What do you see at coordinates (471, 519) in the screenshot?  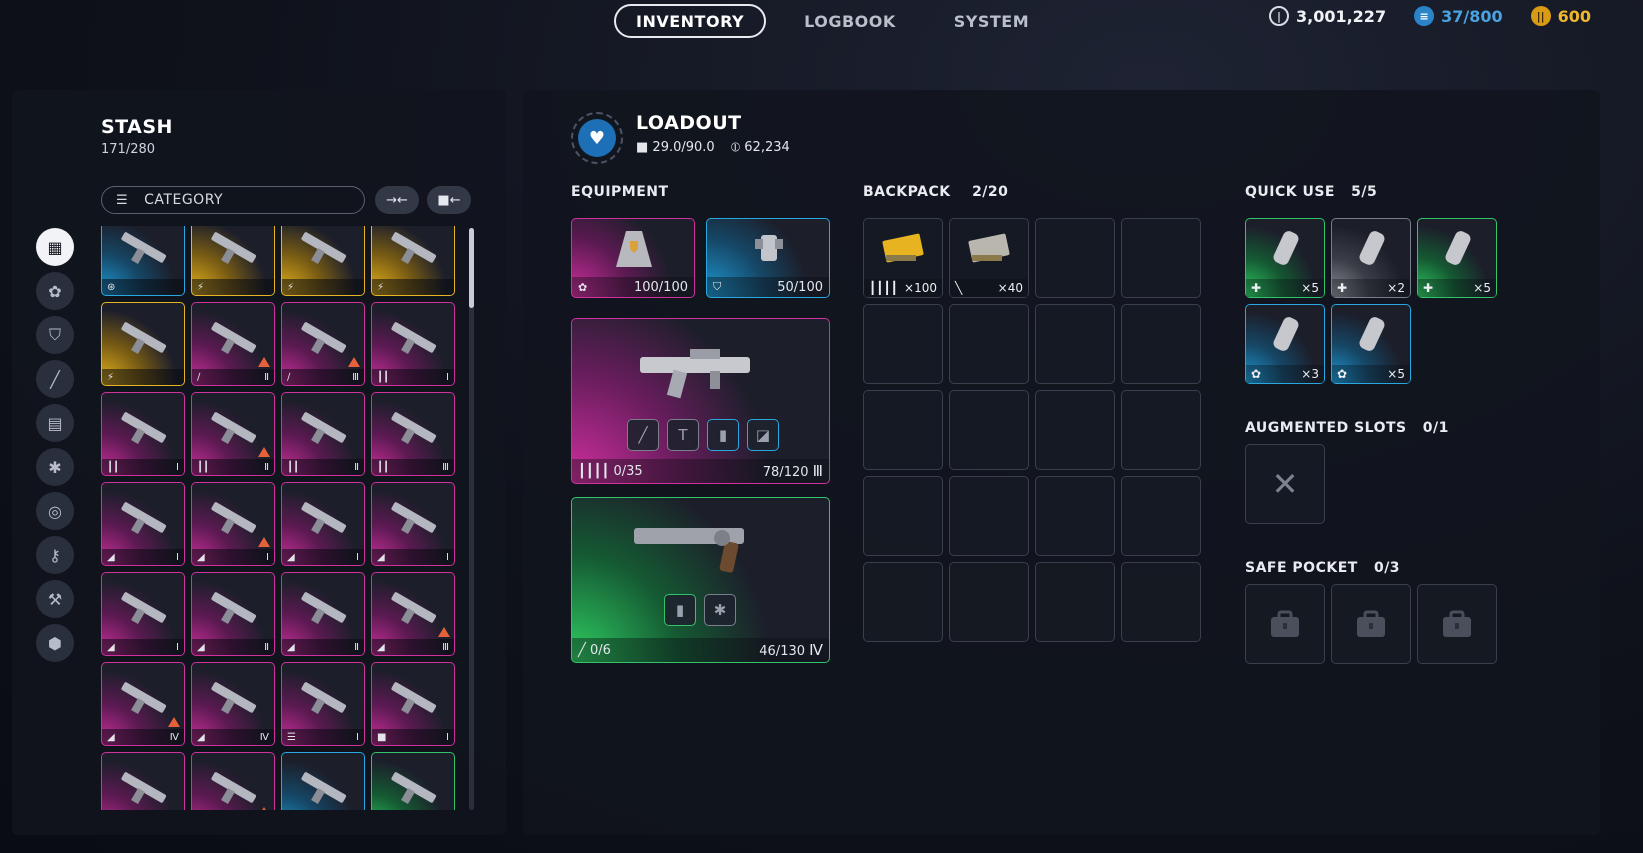 I see `stash-scrollbar` at bounding box center [471, 519].